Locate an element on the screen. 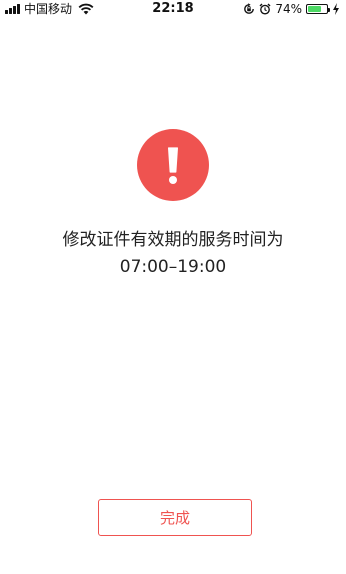 This screenshot has height=574, width=346. alarm-icon is located at coordinates (265, 9).